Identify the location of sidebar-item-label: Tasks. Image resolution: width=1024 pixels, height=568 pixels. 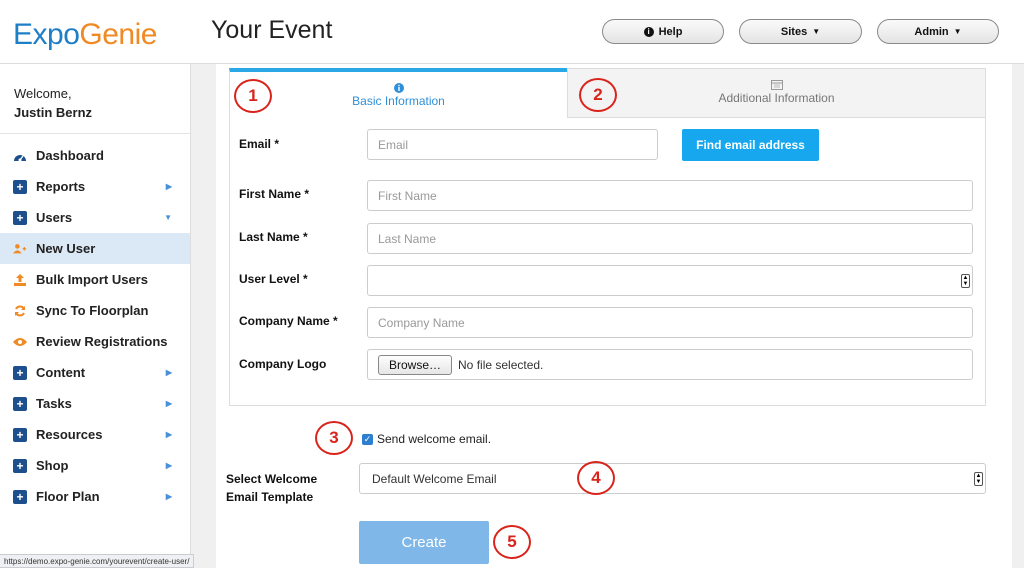
(54, 403).